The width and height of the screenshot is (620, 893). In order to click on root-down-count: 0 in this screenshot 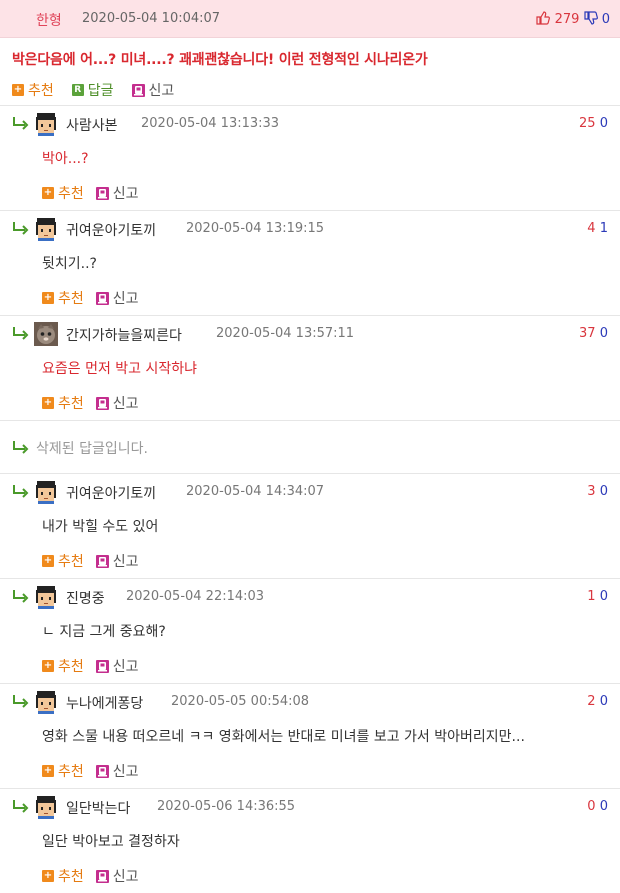, I will do `click(605, 19)`.